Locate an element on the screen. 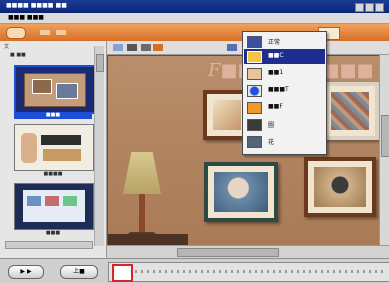 This screenshot has width=389, height=283. header-strip is located at coordinates (194, 32).